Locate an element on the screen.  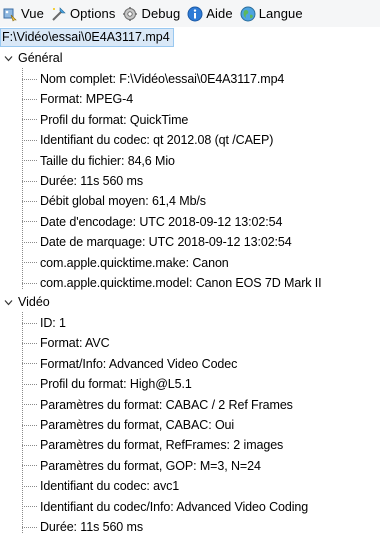
tree-row: ID: 1 is located at coordinates (44, 323).